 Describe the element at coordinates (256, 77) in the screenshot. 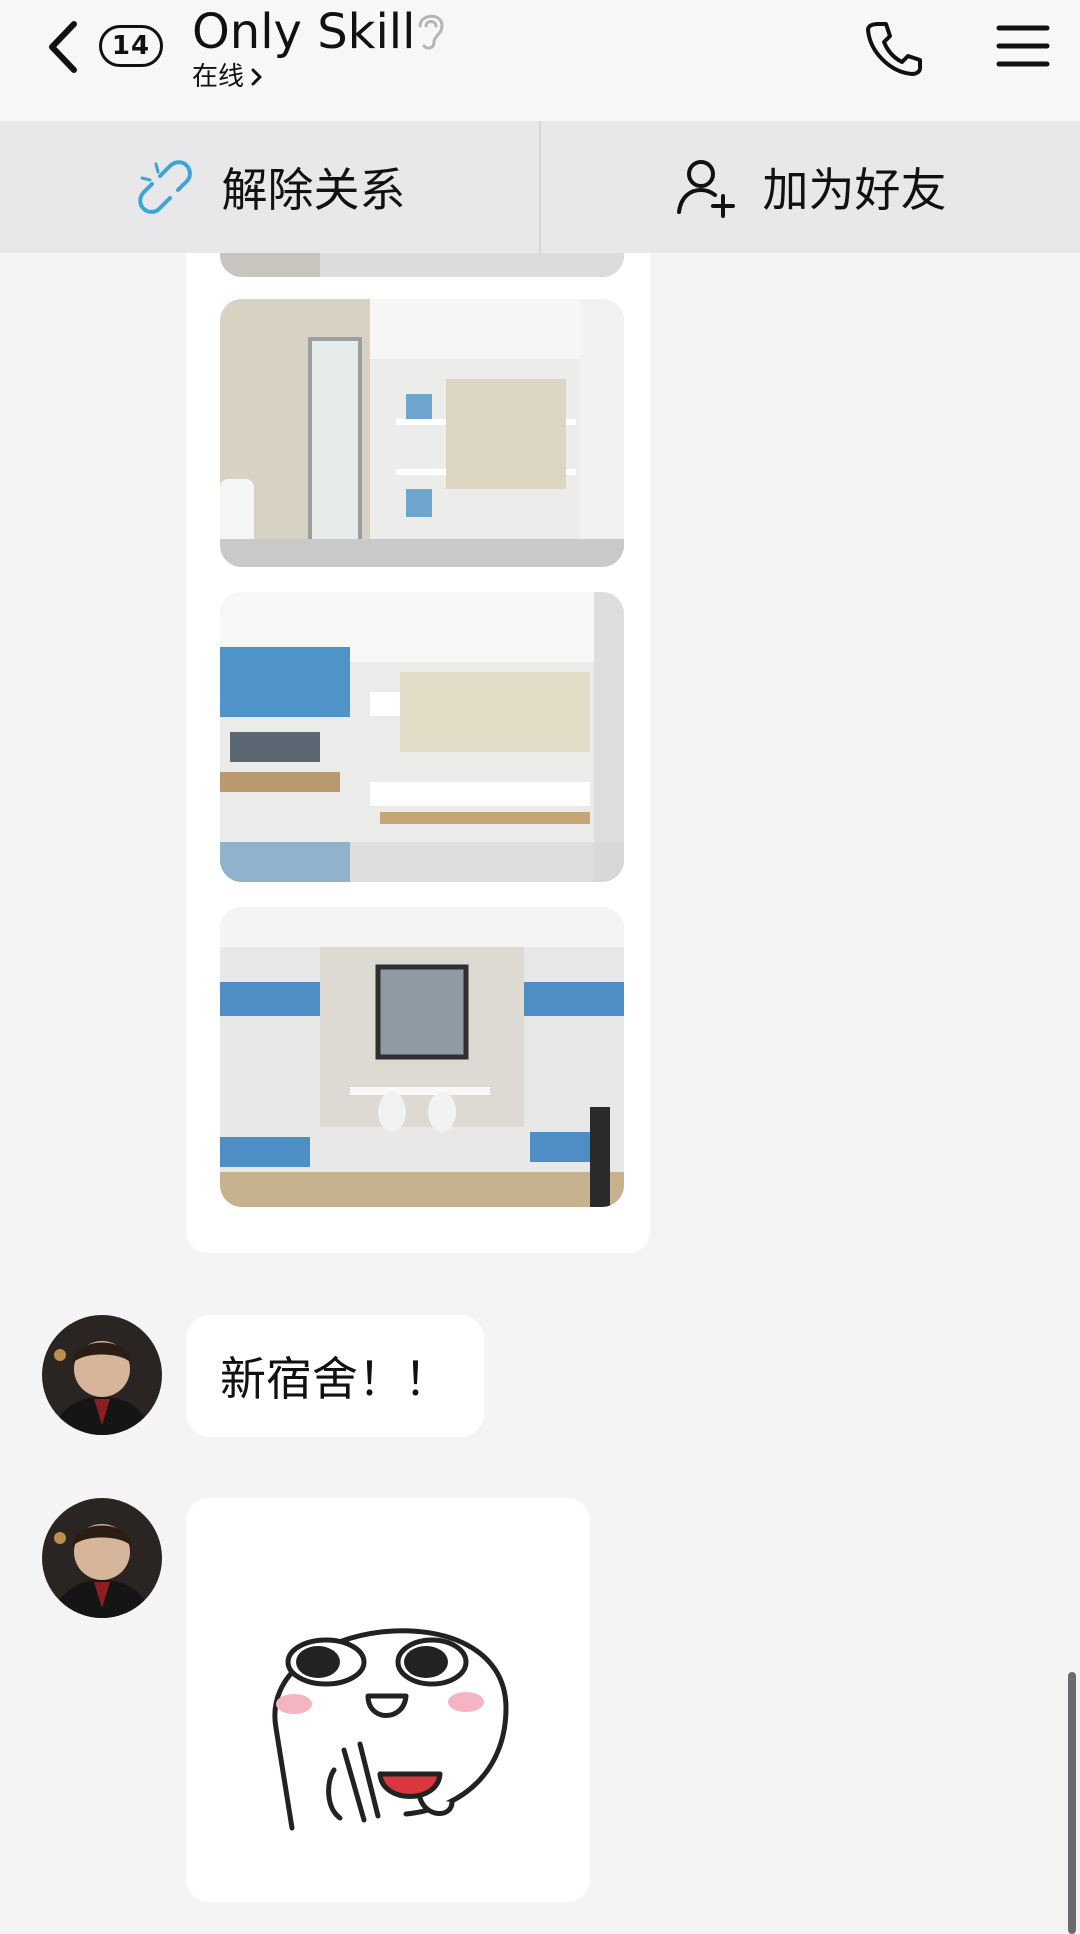

I see `chevron-right-icon` at that location.